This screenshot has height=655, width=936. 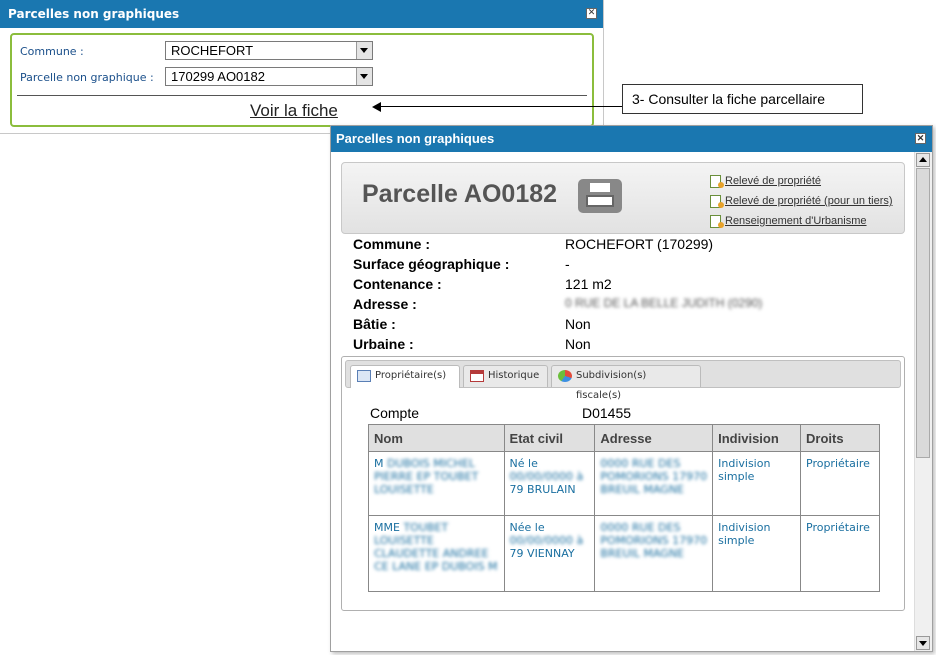 What do you see at coordinates (460, 194) in the screenshot?
I see `parcel-title: Parcelle AO0182` at bounding box center [460, 194].